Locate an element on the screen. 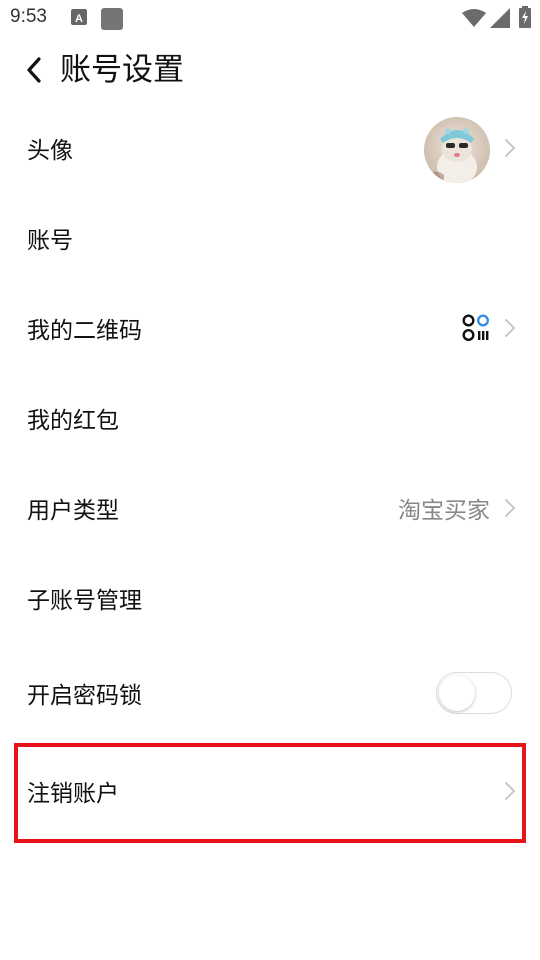 The height and width of the screenshot is (960, 540). password-lock-toggle is located at coordinates (474, 693).